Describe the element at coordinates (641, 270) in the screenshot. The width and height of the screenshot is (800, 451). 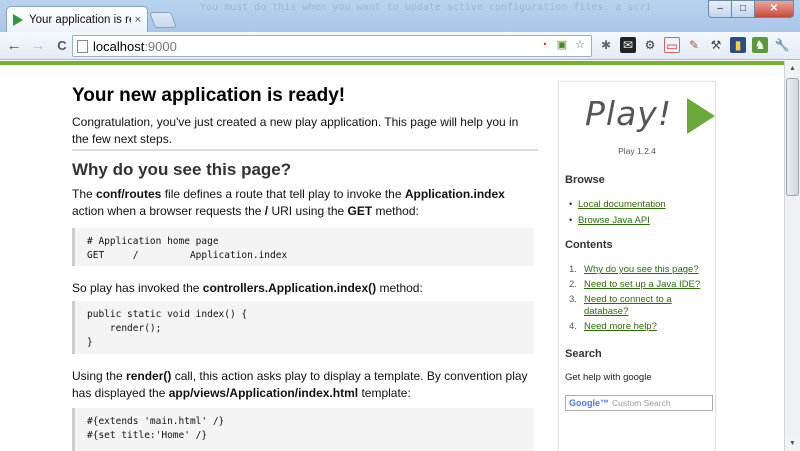
I see `contents-item-1: 1. Why do you see this page?` at that location.